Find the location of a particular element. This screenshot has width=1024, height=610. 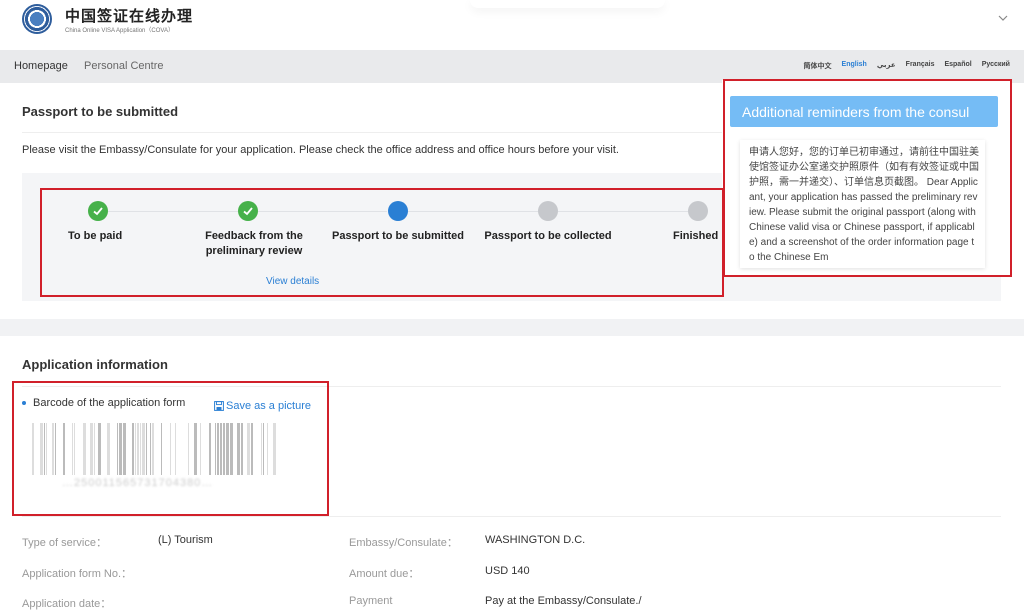

save-as-picture-label: Save as a picture is located at coordinates (268, 406).